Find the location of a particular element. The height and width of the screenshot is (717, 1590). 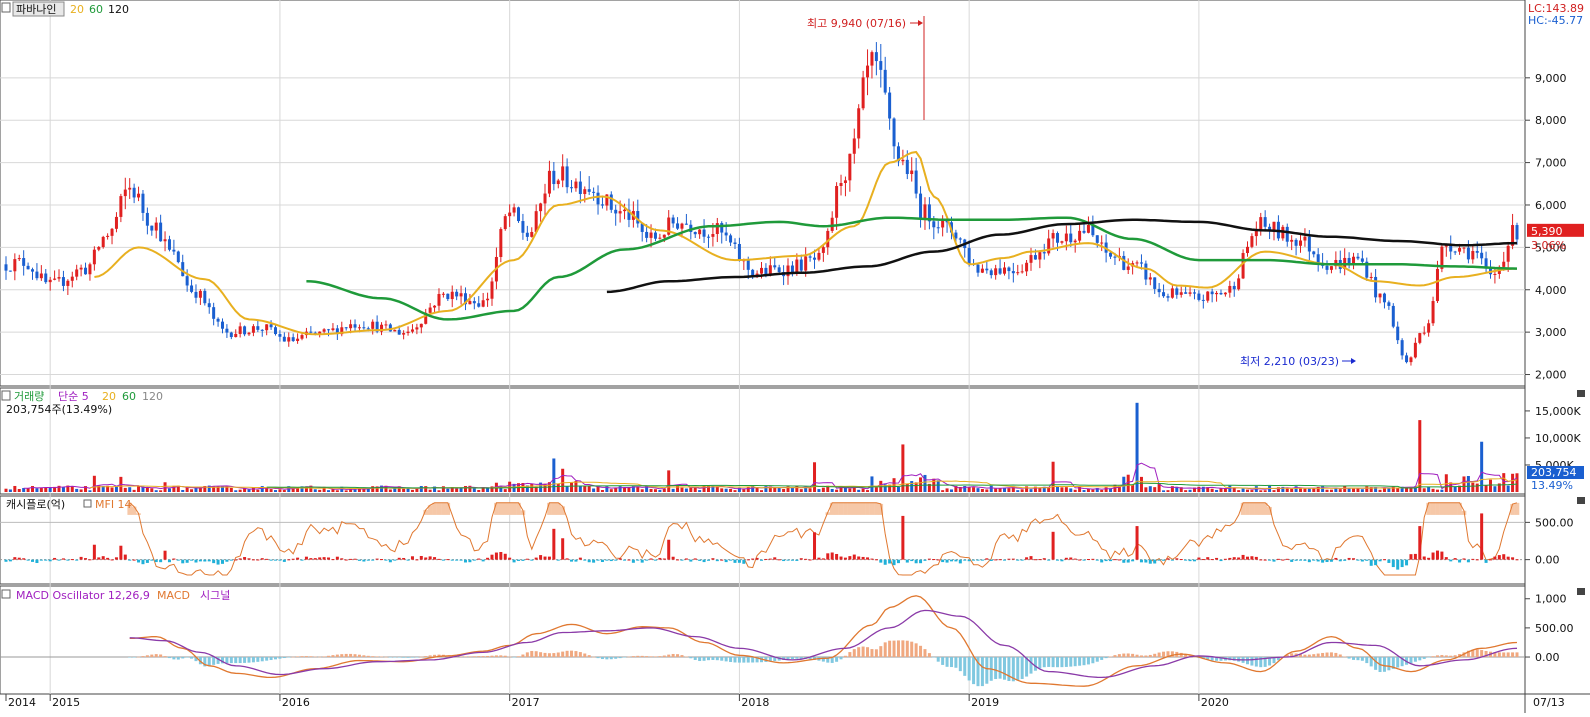

macd-panel-toggle-icon is located at coordinates (6, 594).